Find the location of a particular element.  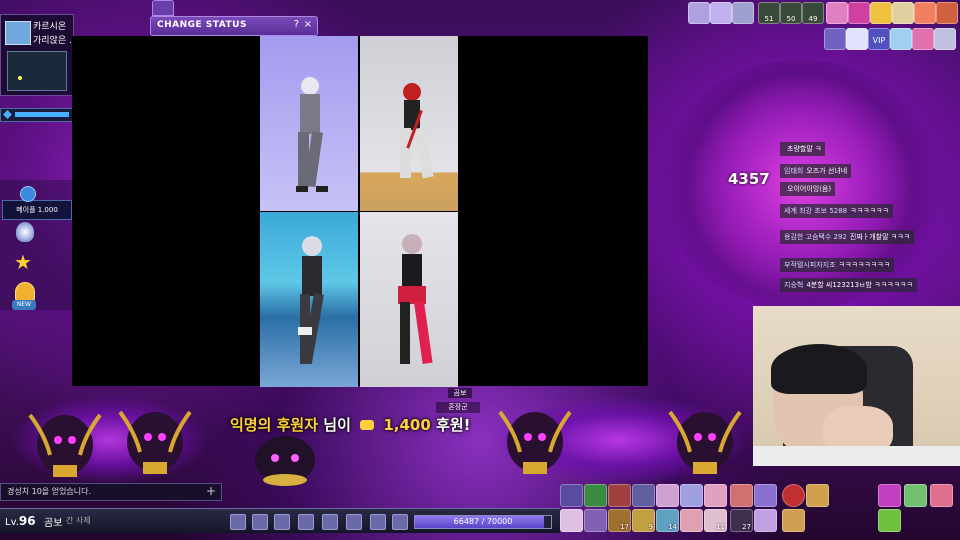

notice-icon is located at coordinates (354, 522).